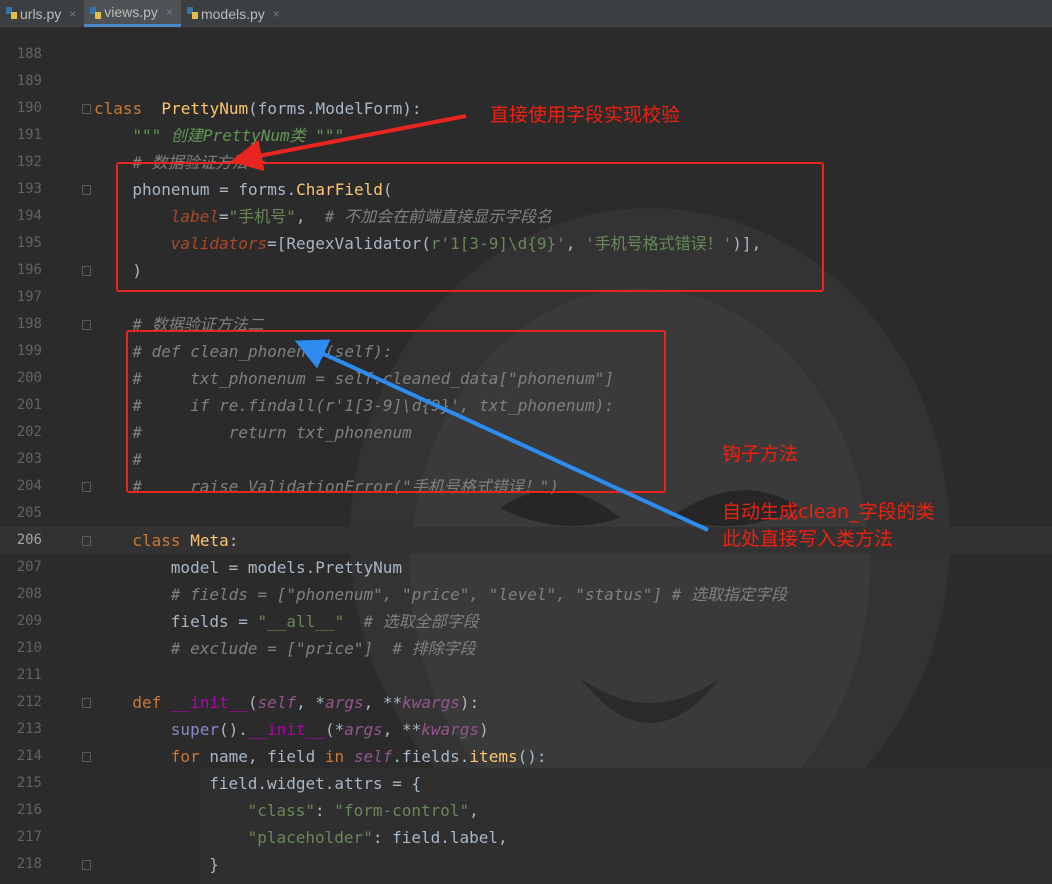 The width and height of the screenshot is (1052, 884). I want to click on code-token: "__all__", so click(301, 621).